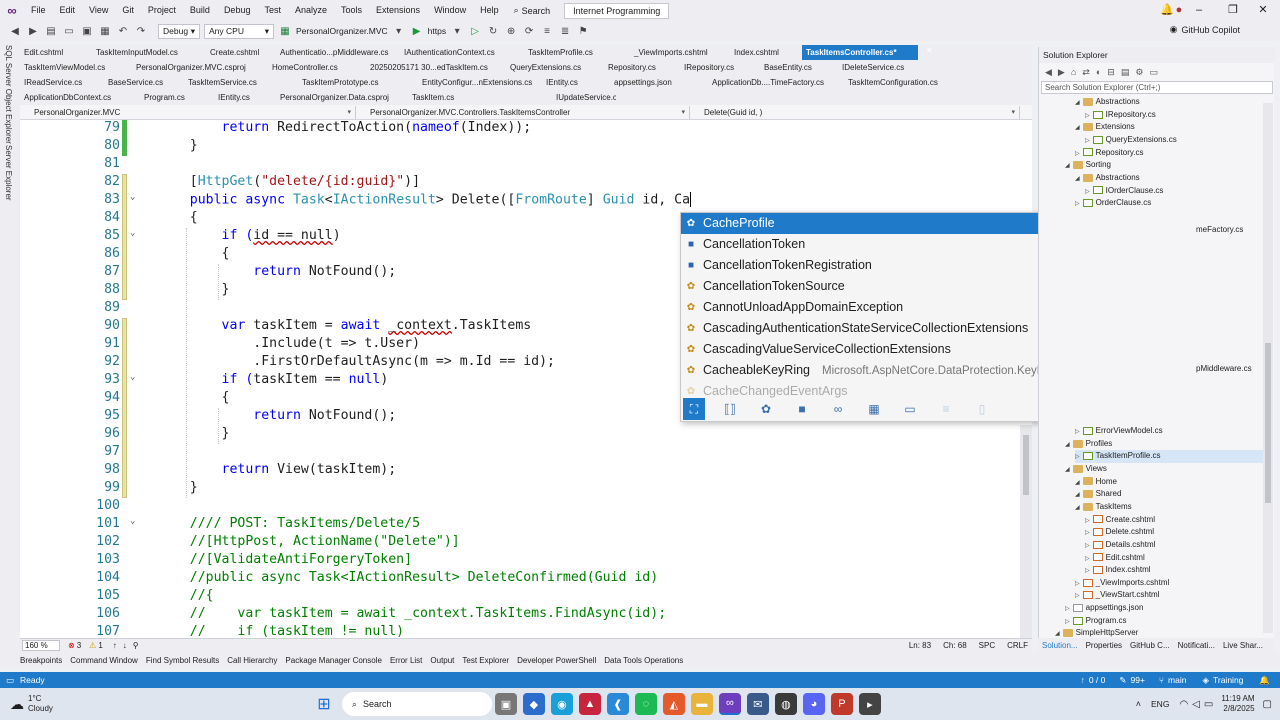 The height and width of the screenshot is (720, 1280). What do you see at coordinates (766, 409) in the screenshot?
I see `class-filter-icon: ✿` at bounding box center [766, 409].